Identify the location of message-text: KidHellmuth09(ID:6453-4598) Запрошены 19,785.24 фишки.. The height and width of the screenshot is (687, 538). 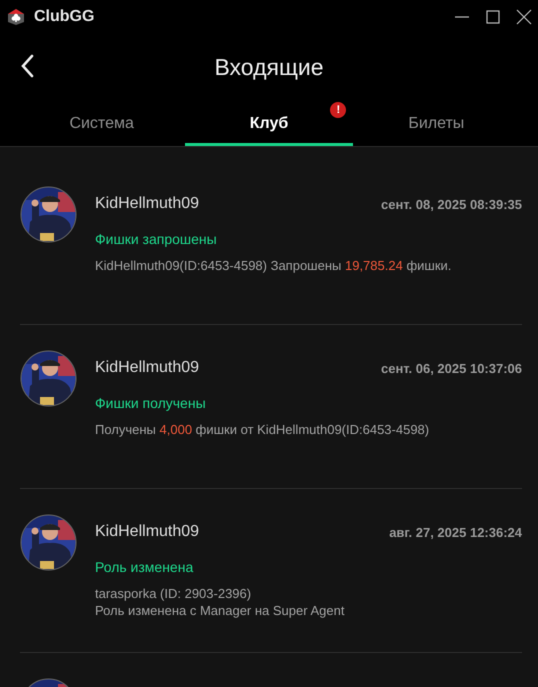
(273, 265).